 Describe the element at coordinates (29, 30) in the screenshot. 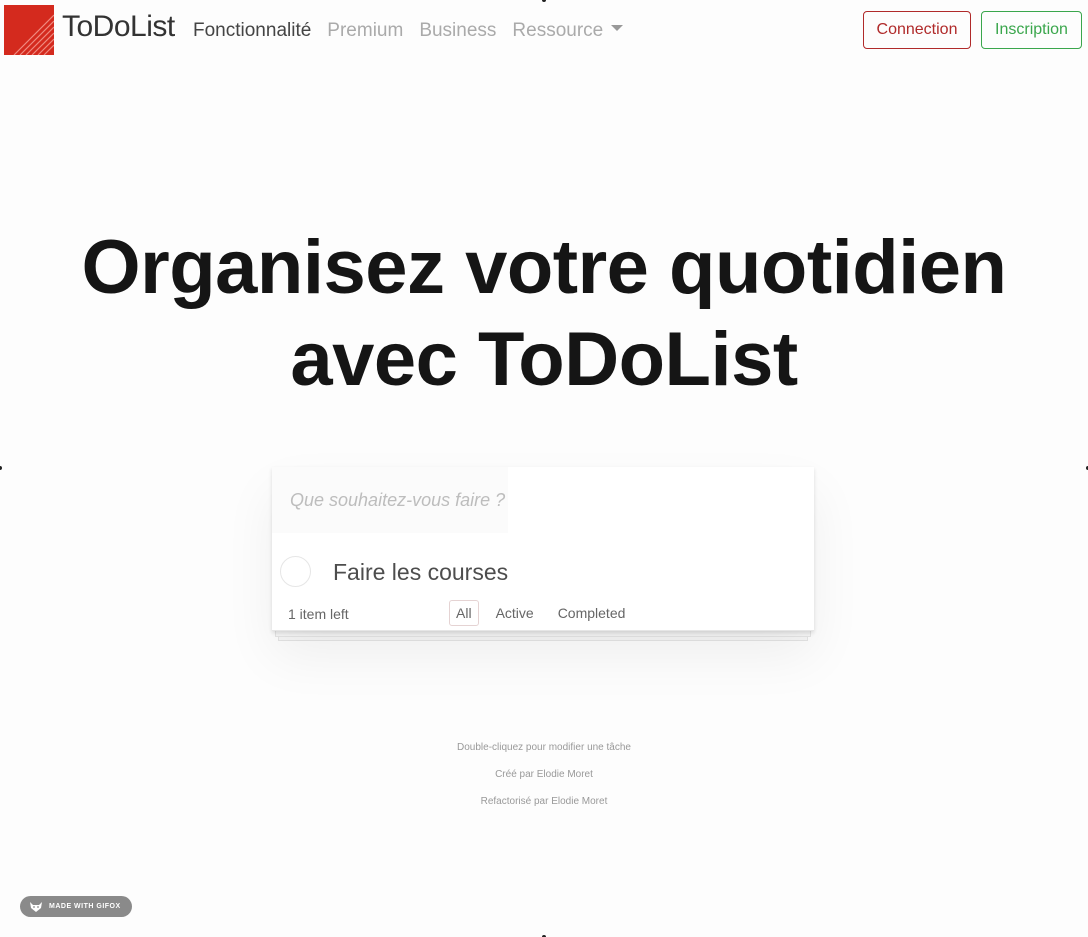

I see `logo-icon` at that location.